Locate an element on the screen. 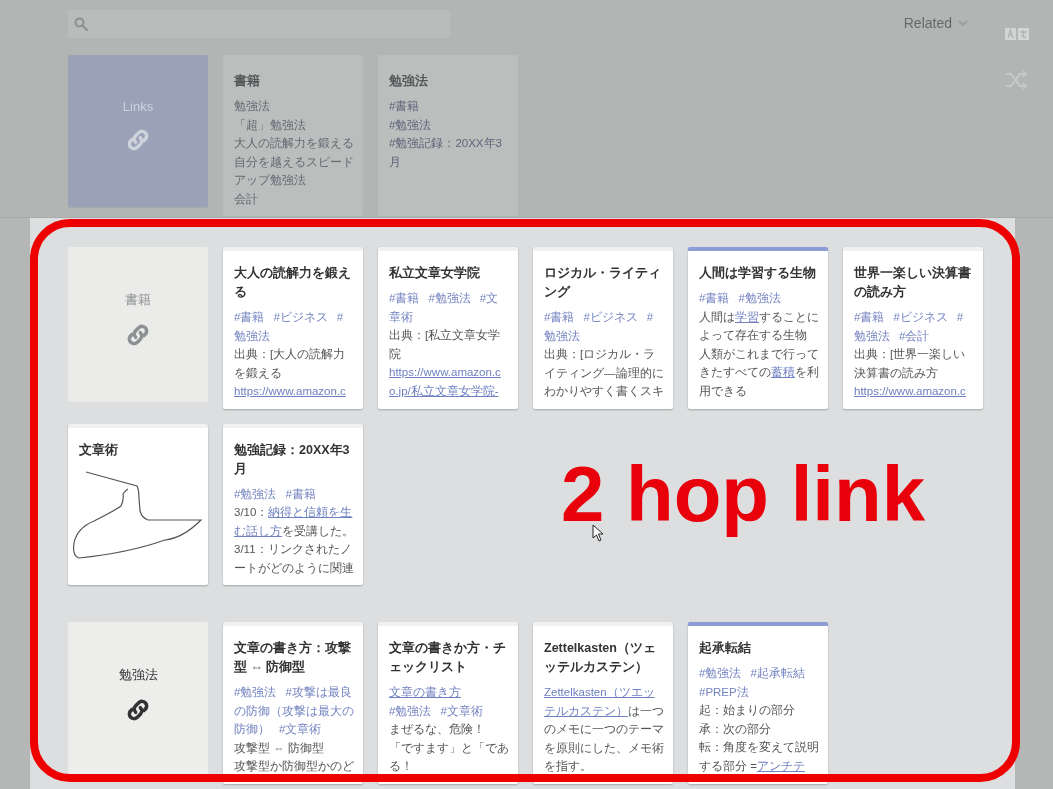  card-text: 出典：[大人の読解力 is located at coordinates (290, 354).